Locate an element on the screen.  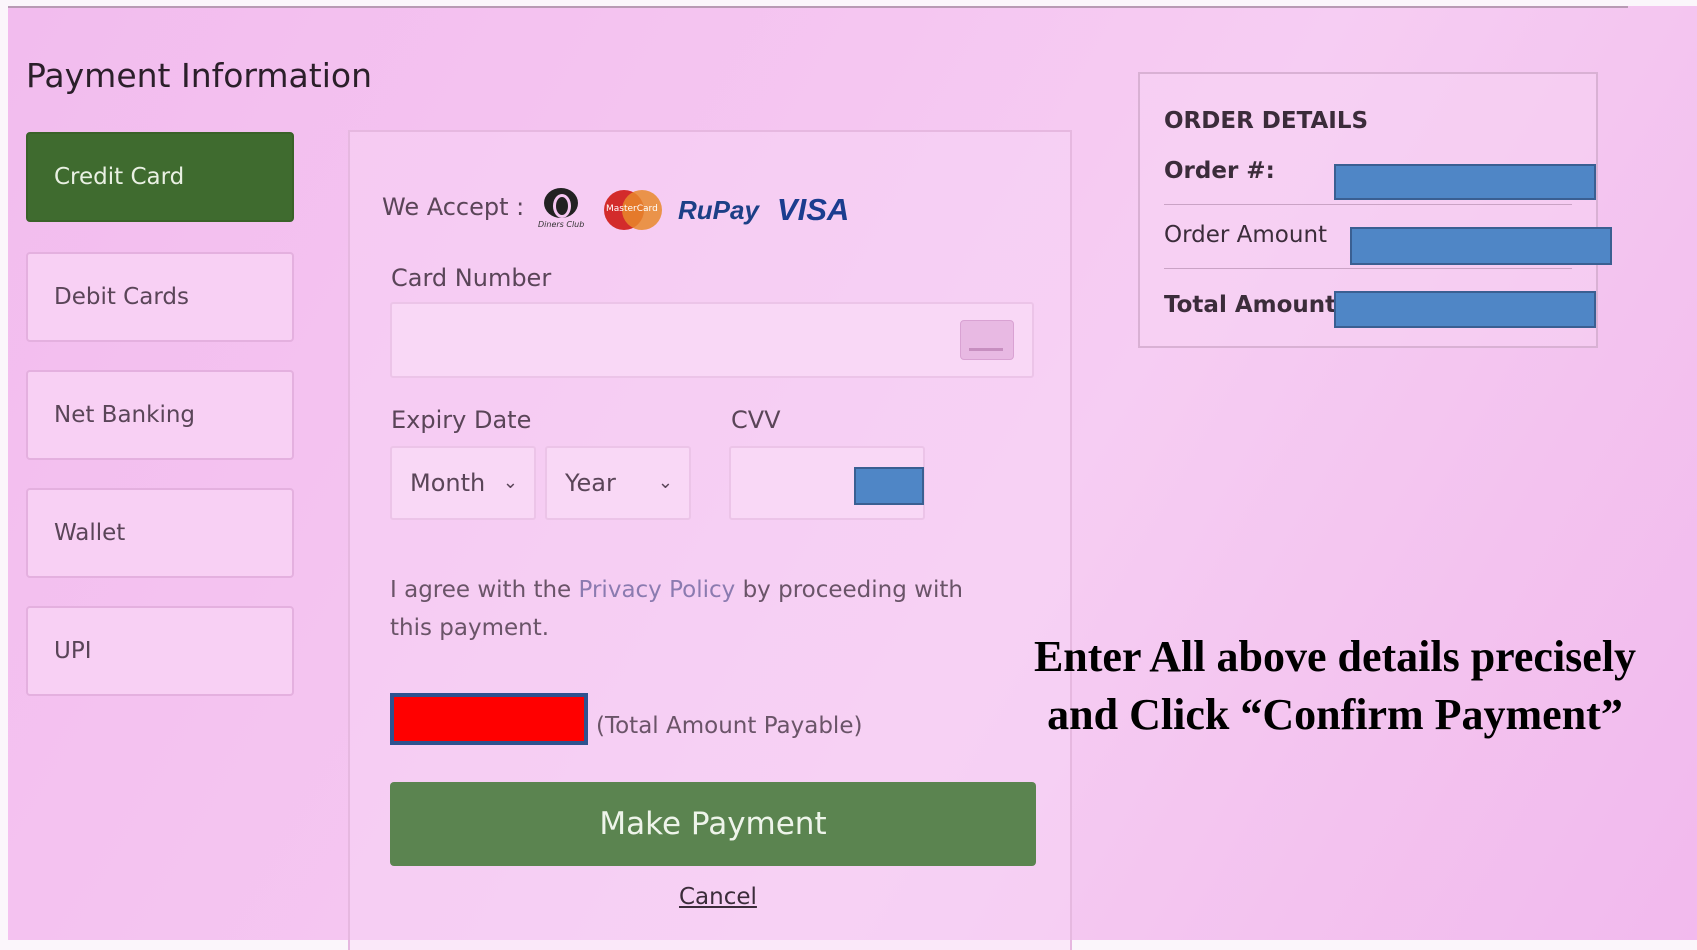
make-payment-button: Make Payment is located at coordinates (713, 824).